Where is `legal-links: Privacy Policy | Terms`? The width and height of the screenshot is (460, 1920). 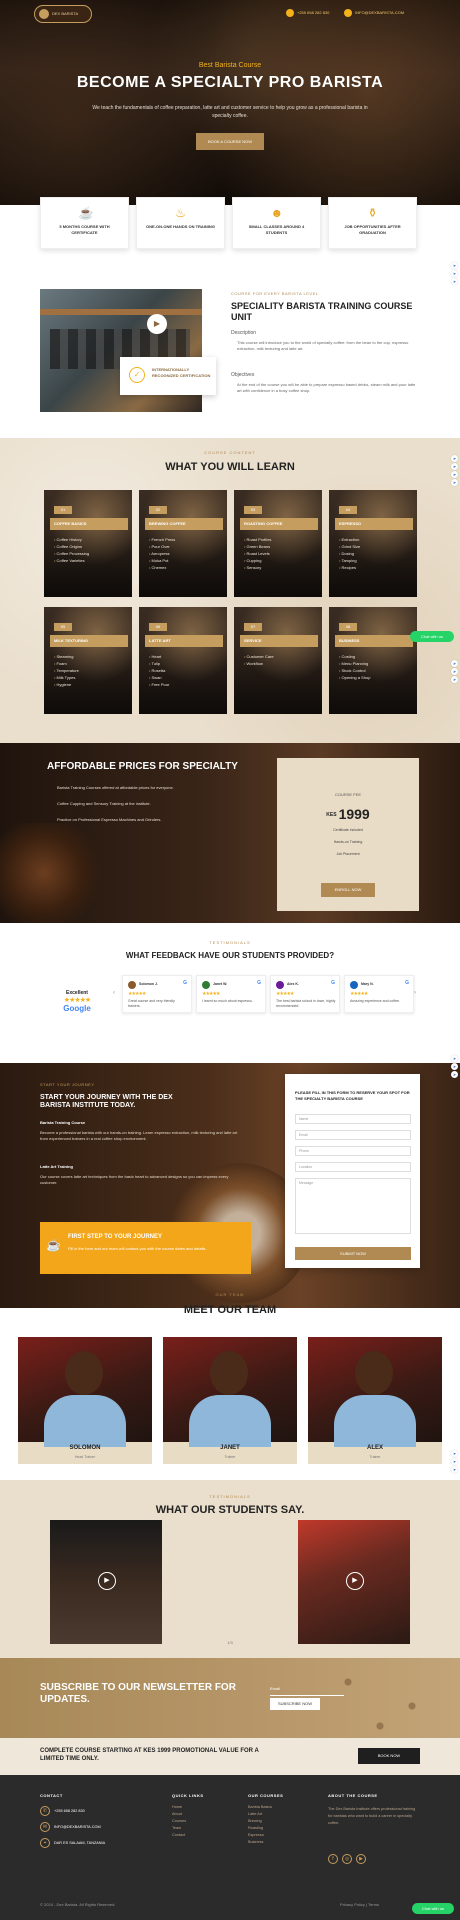
legal-links: Privacy Policy | Terms is located at coordinates (359, 1904).